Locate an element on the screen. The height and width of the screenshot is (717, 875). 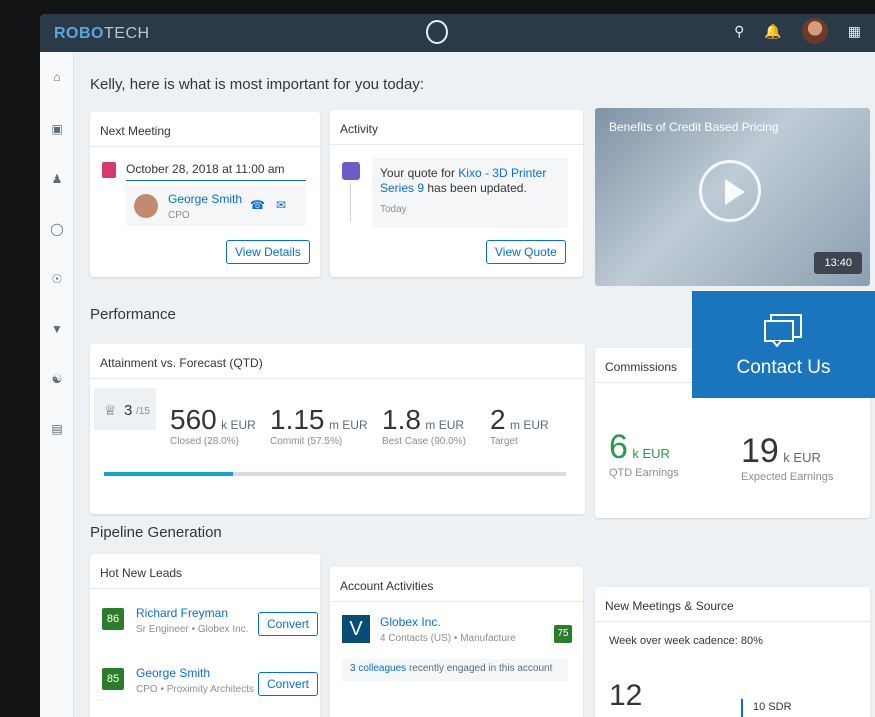
rank-value: 3 is located at coordinates (128, 410).